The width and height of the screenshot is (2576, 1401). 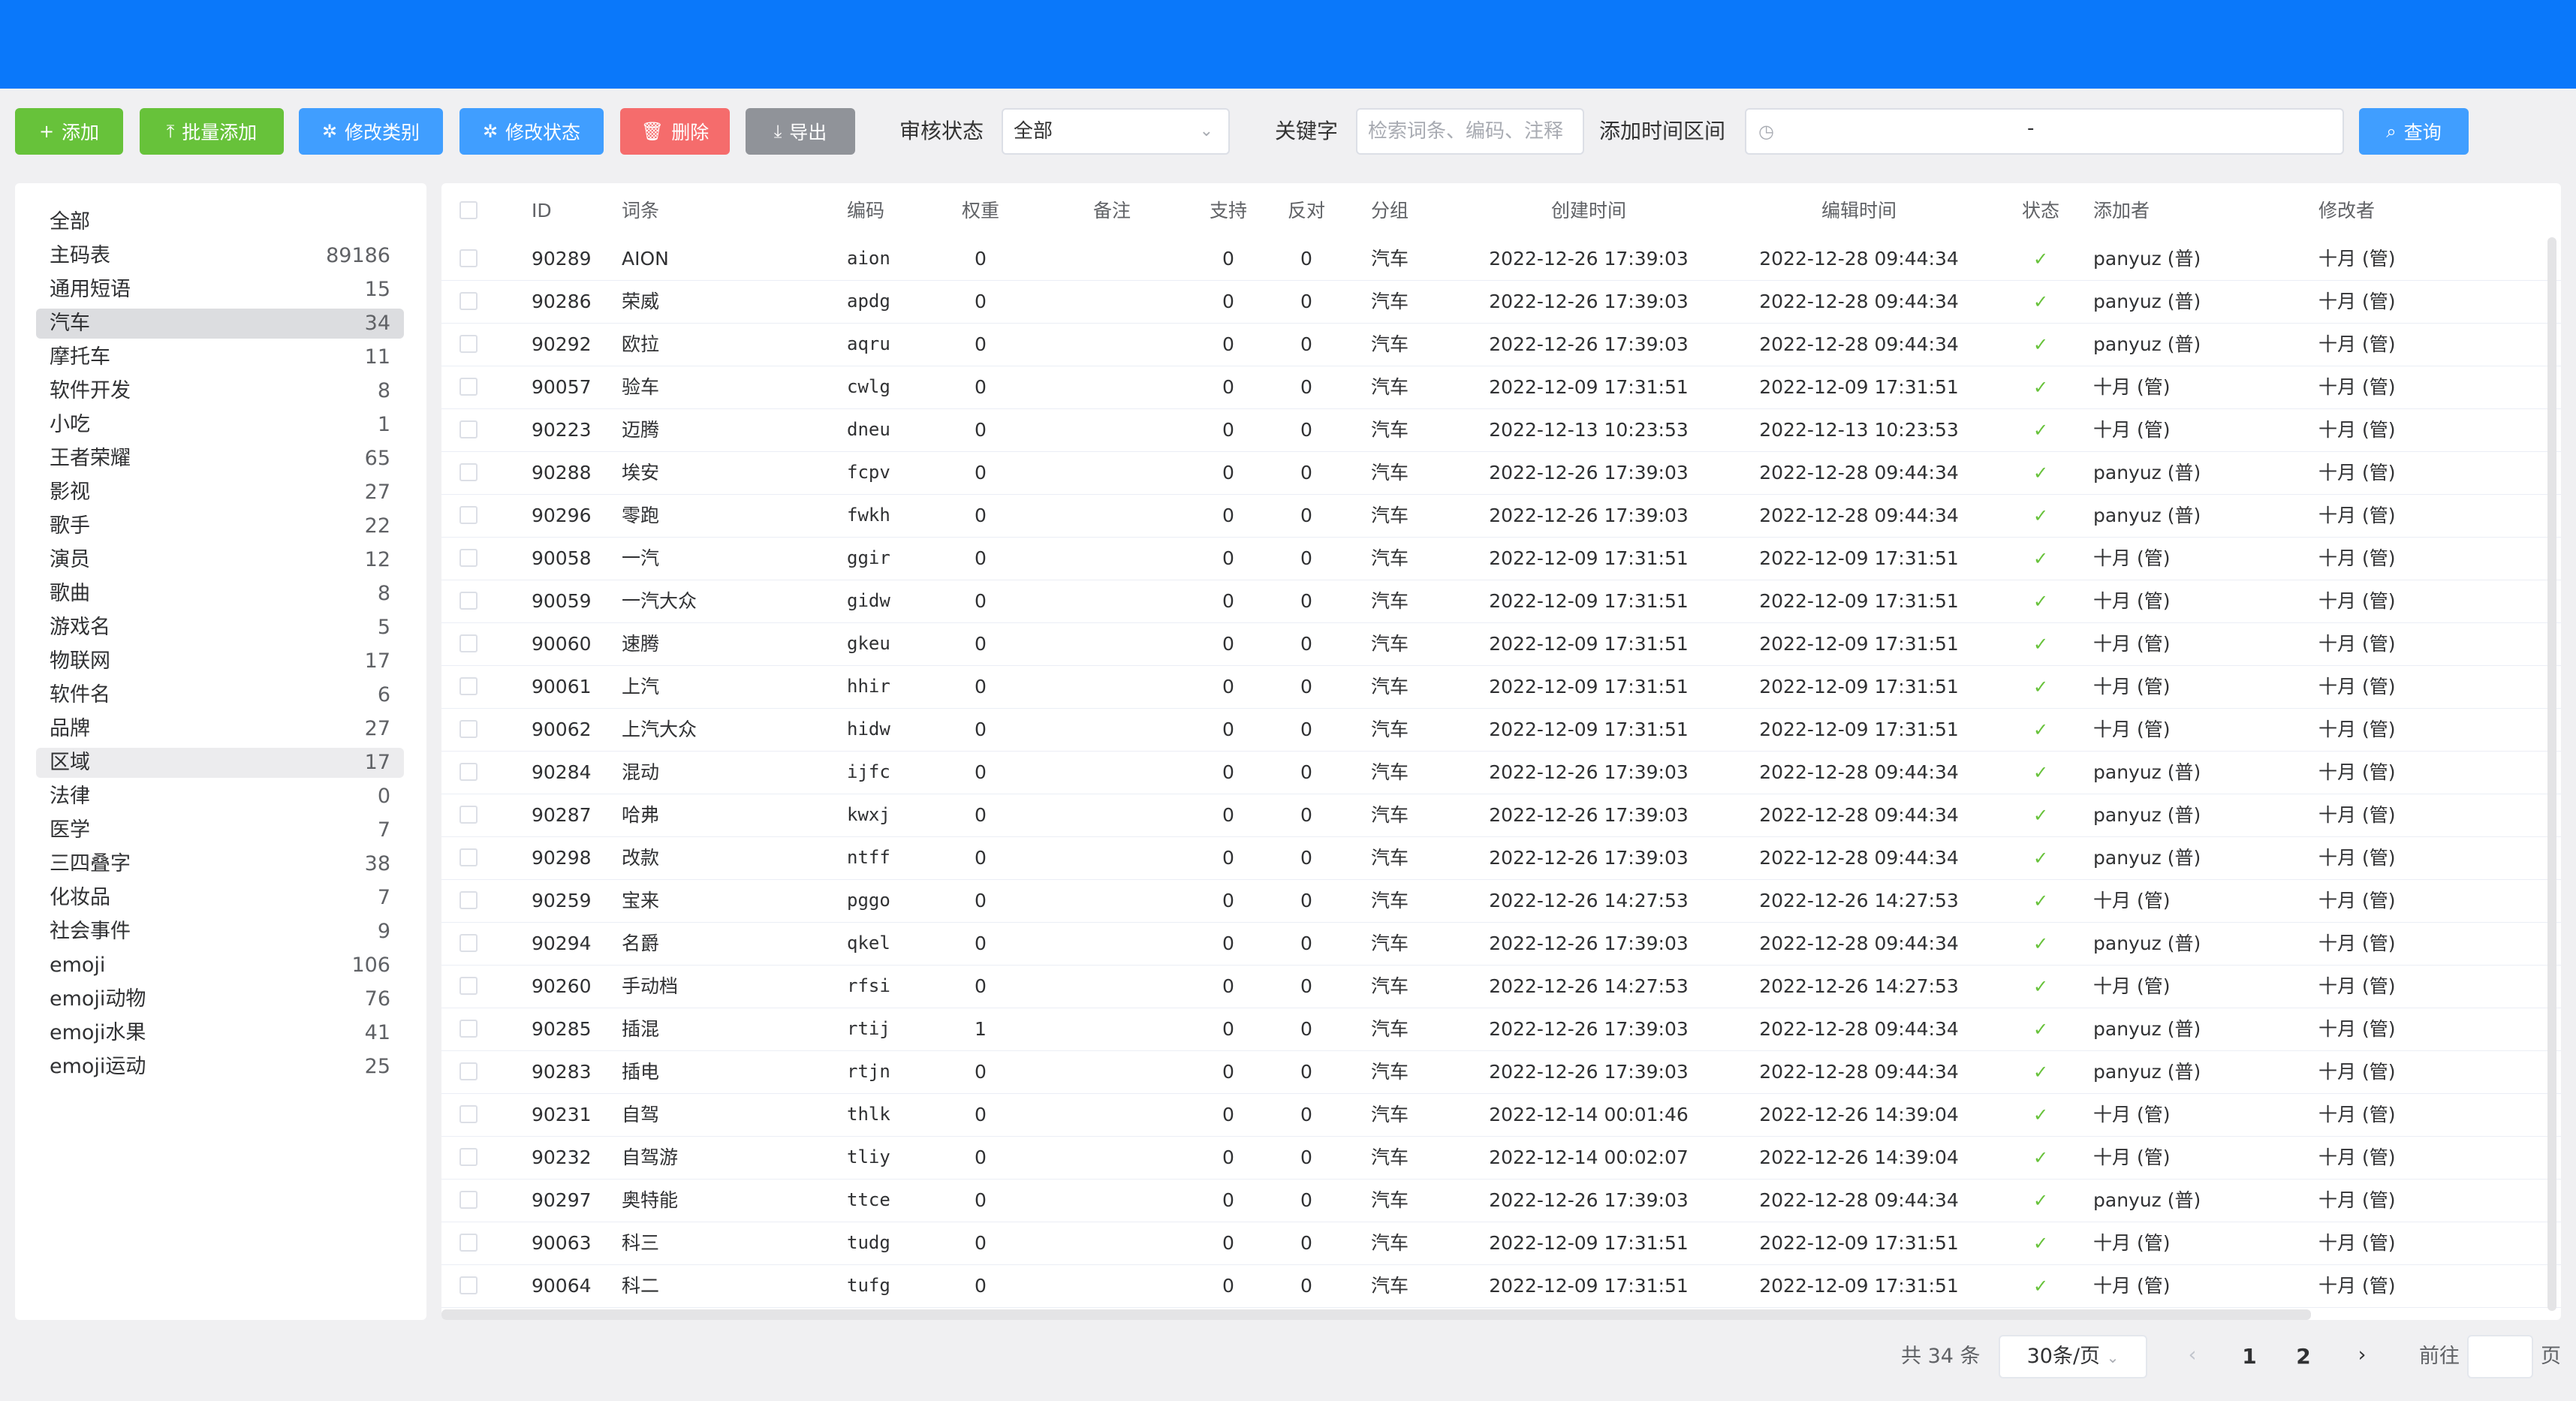 I want to click on sidebar-category-item: emoji水果 41, so click(x=220, y=1033).